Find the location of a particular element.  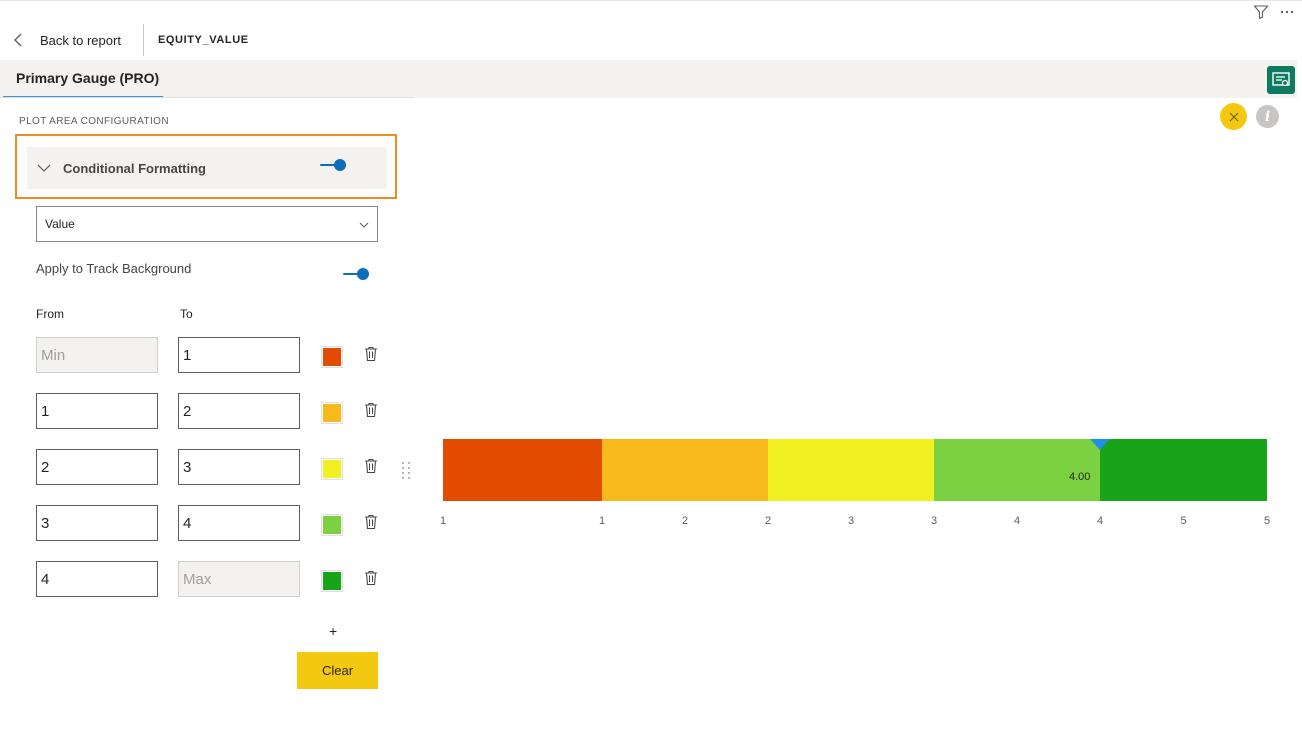

editor-header: Back to report EQUITY_VALUE is located at coordinates (210, 40).